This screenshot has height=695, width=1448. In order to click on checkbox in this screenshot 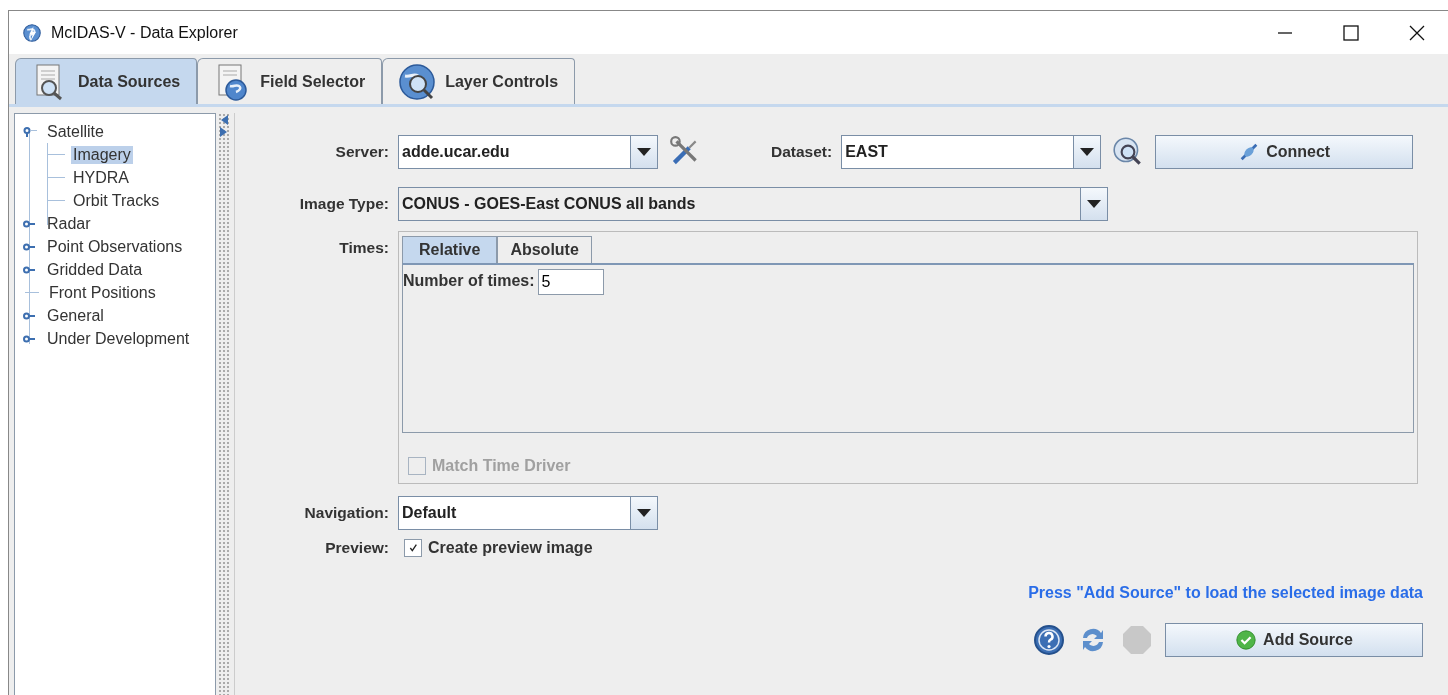, I will do `click(413, 548)`.